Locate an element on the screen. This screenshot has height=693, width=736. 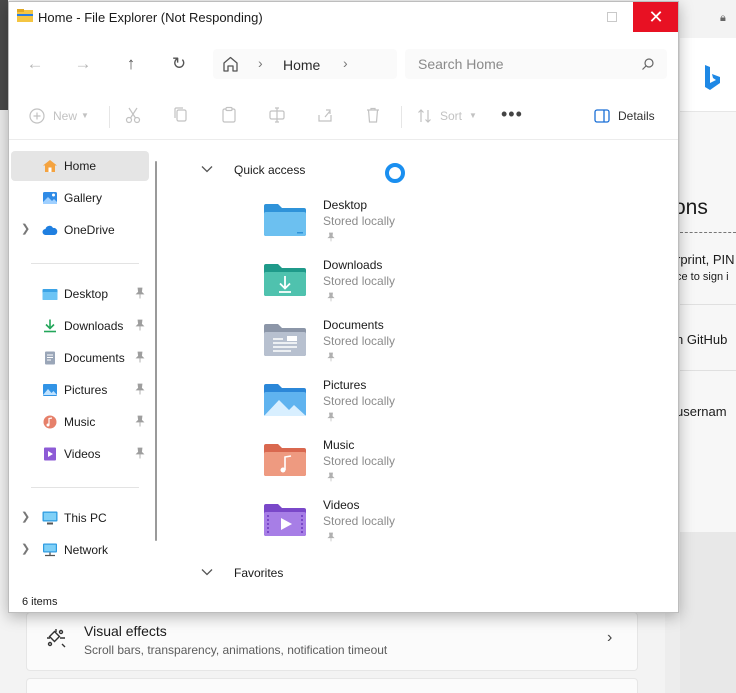
forward-button: → is located at coordinates (83, 64).